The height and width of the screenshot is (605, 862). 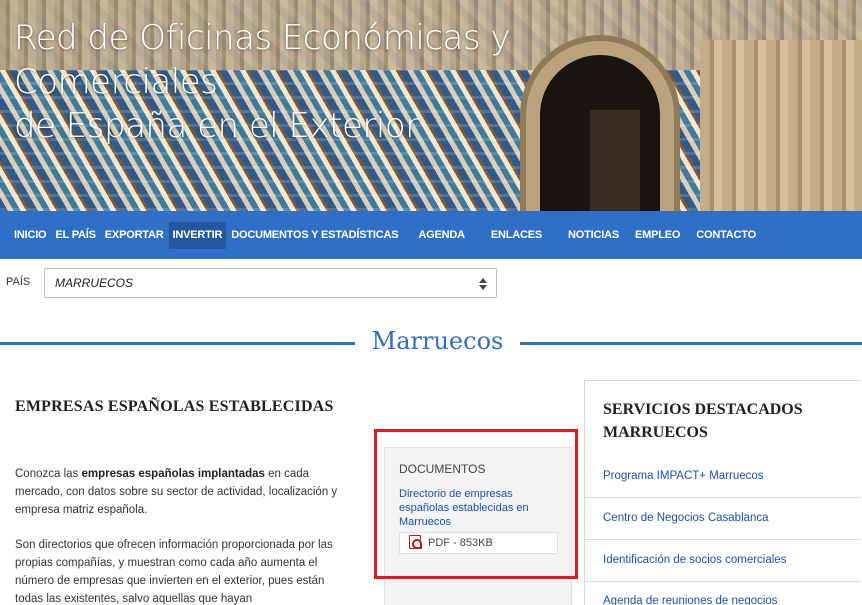 I want to click on country-select: MARRUECOS, so click(x=270, y=283).